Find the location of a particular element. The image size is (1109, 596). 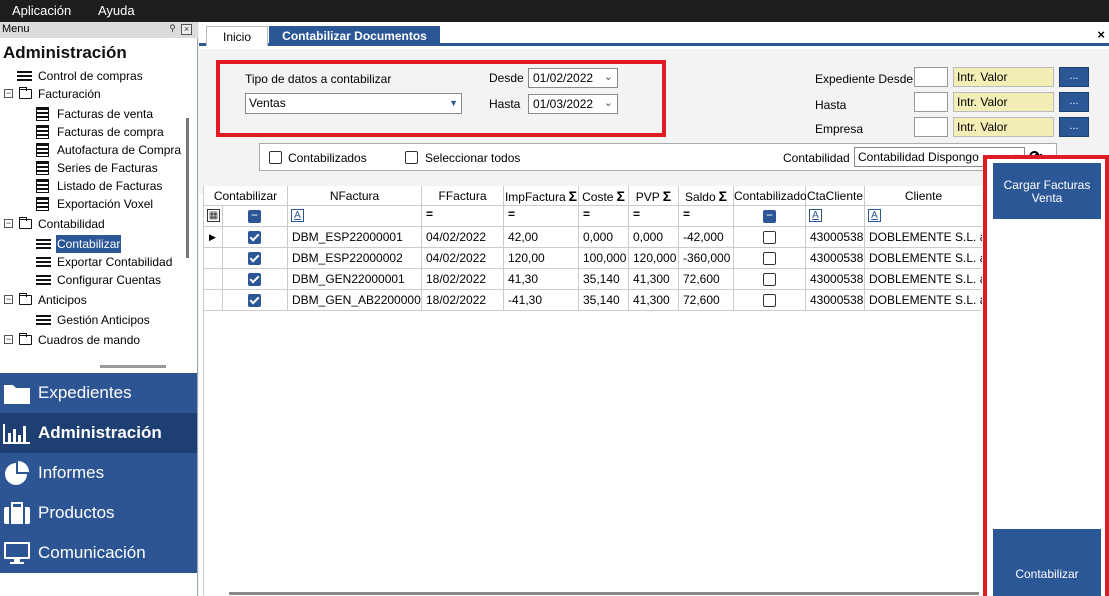

filter-coste: = is located at coordinates (604, 216).